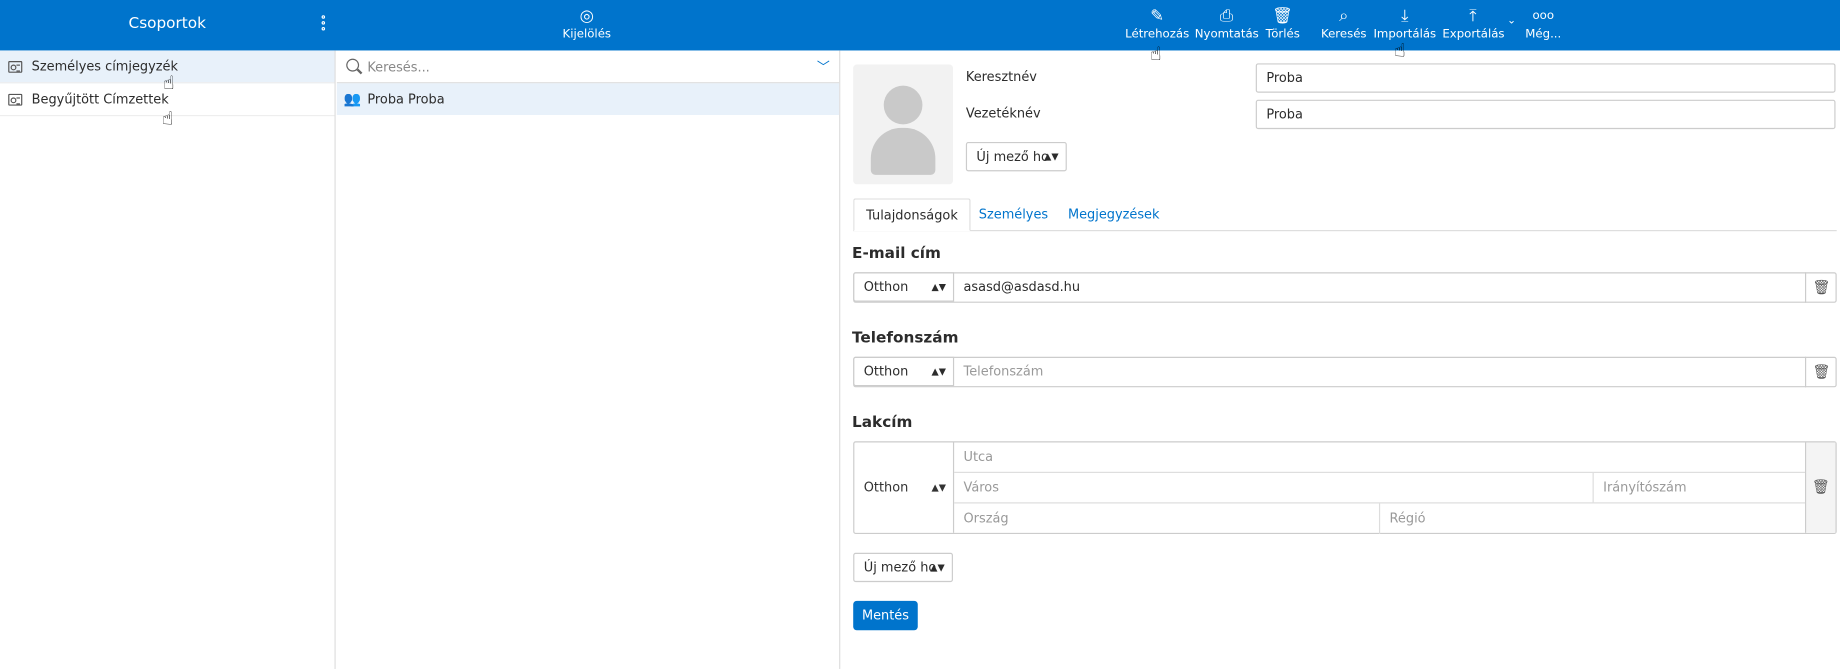 Image resolution: width=1840 pixels, height=669 pixels. What do you see at coordinates (823, 67) in the screenshot?
I see `chevron-down-icon: ﹀` at bounding box center [823, 67].